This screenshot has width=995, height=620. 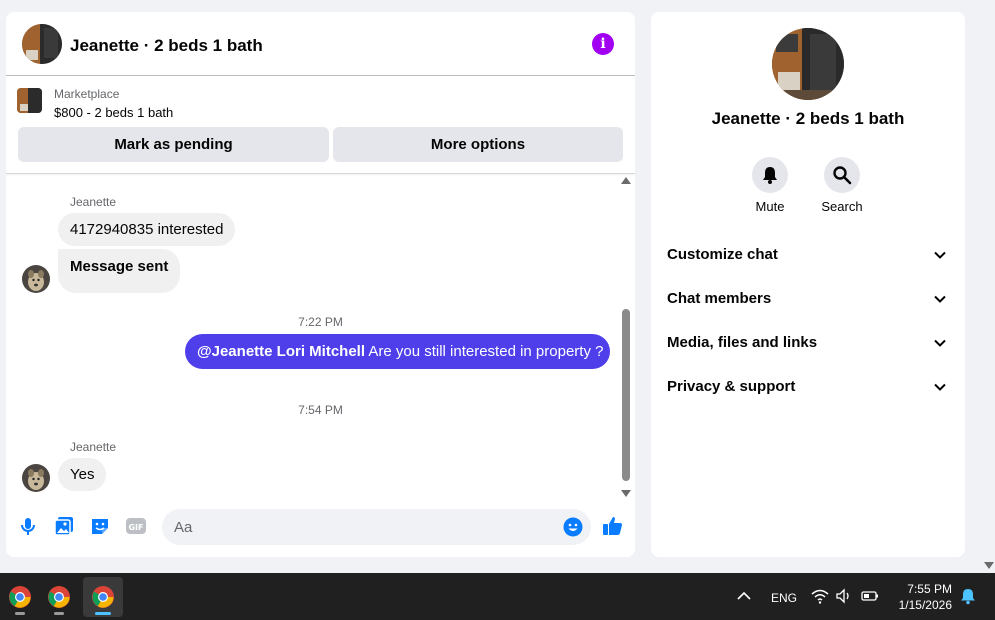 I want to click on mention: @Jeanette Lori Mitchell, so click(x=281, y=351).